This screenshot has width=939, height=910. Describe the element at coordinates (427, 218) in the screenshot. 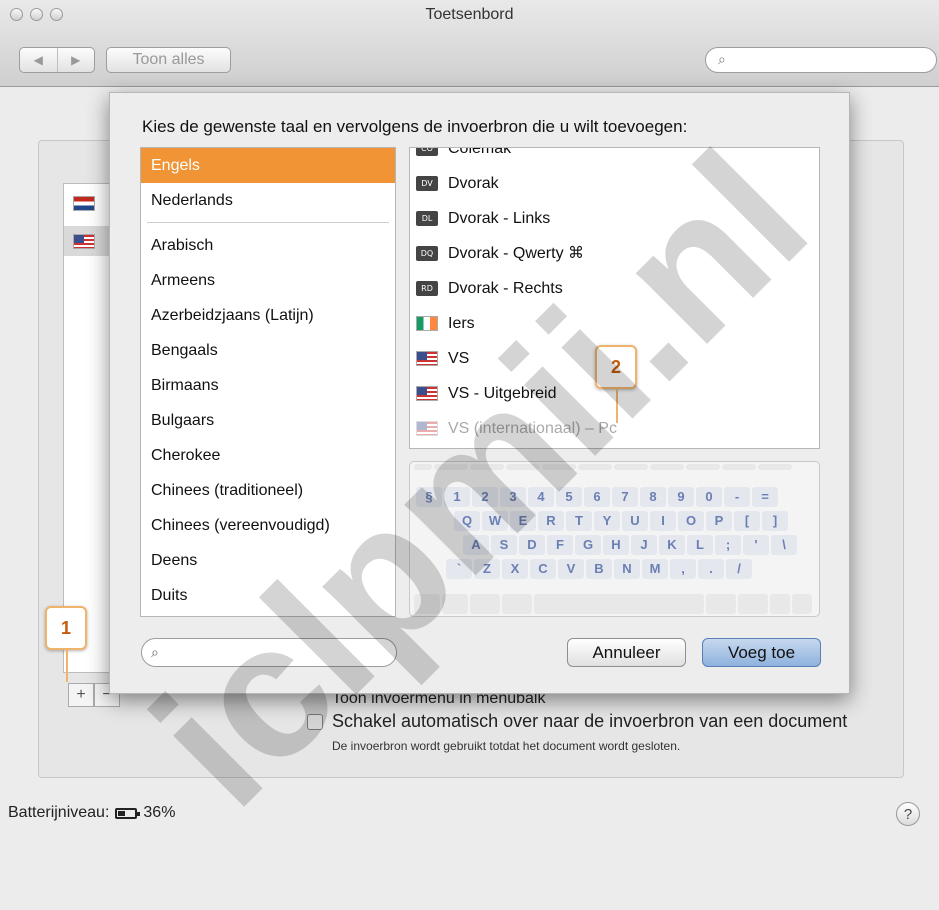

I see `keyboard-layout-icon: DL` at that location.